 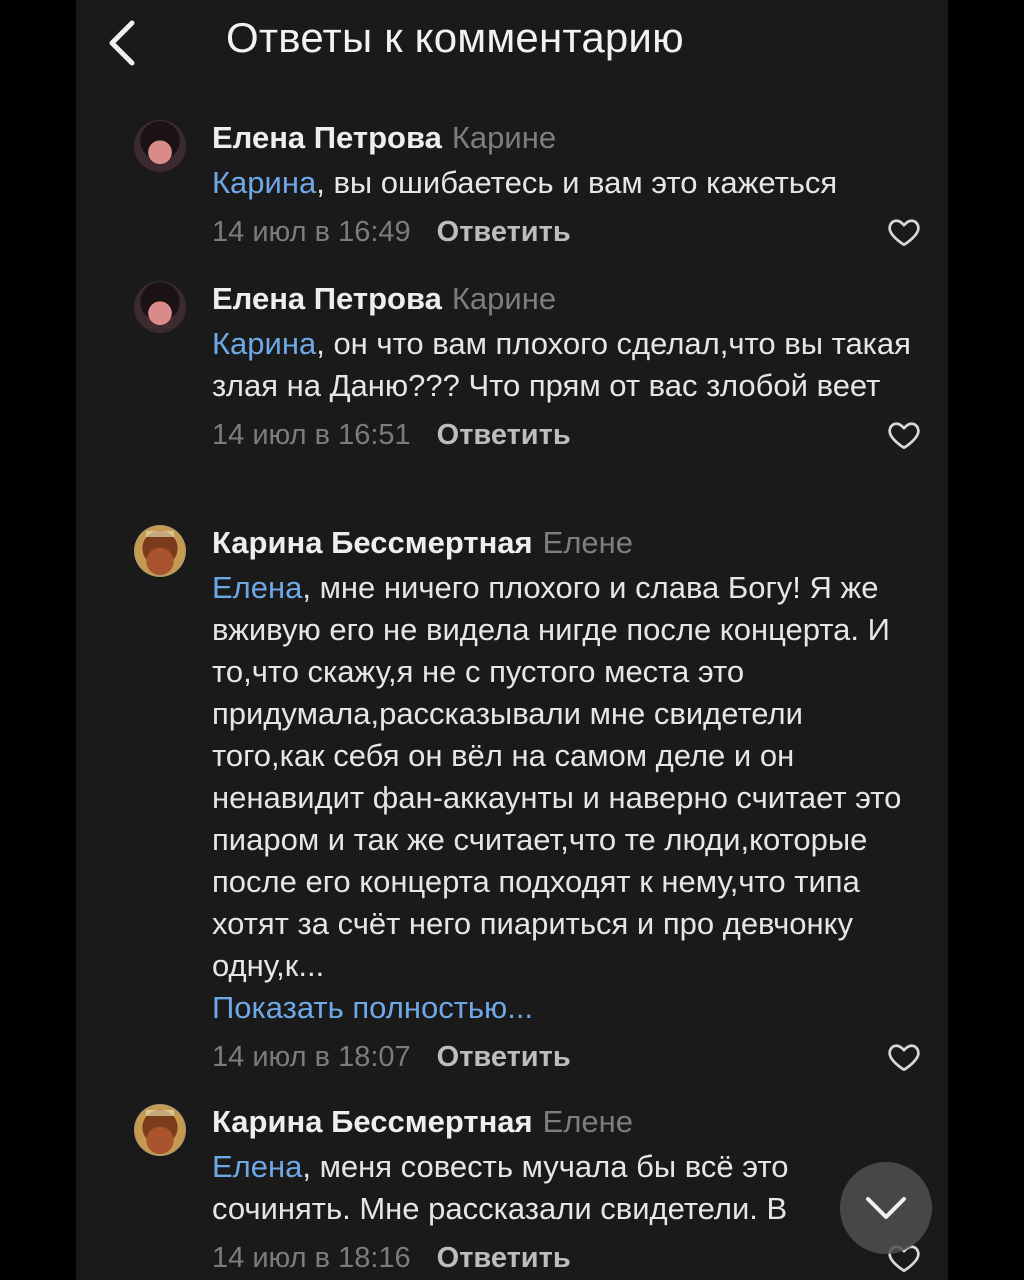 I want to click on comment-date: 14 июл в 18:16, so click(x=311, y=1258).